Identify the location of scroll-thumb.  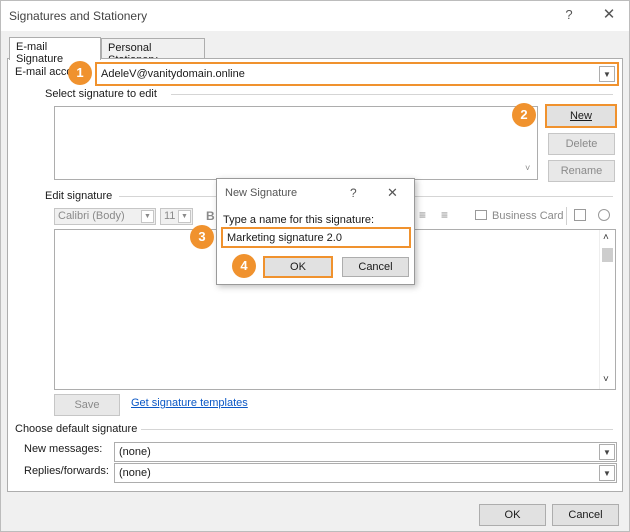
(607, 255).